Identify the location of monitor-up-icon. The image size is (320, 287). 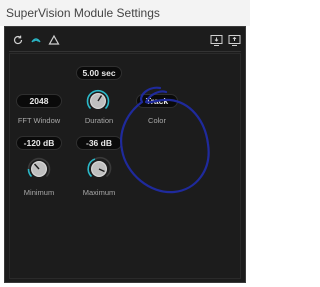
(234, 40).